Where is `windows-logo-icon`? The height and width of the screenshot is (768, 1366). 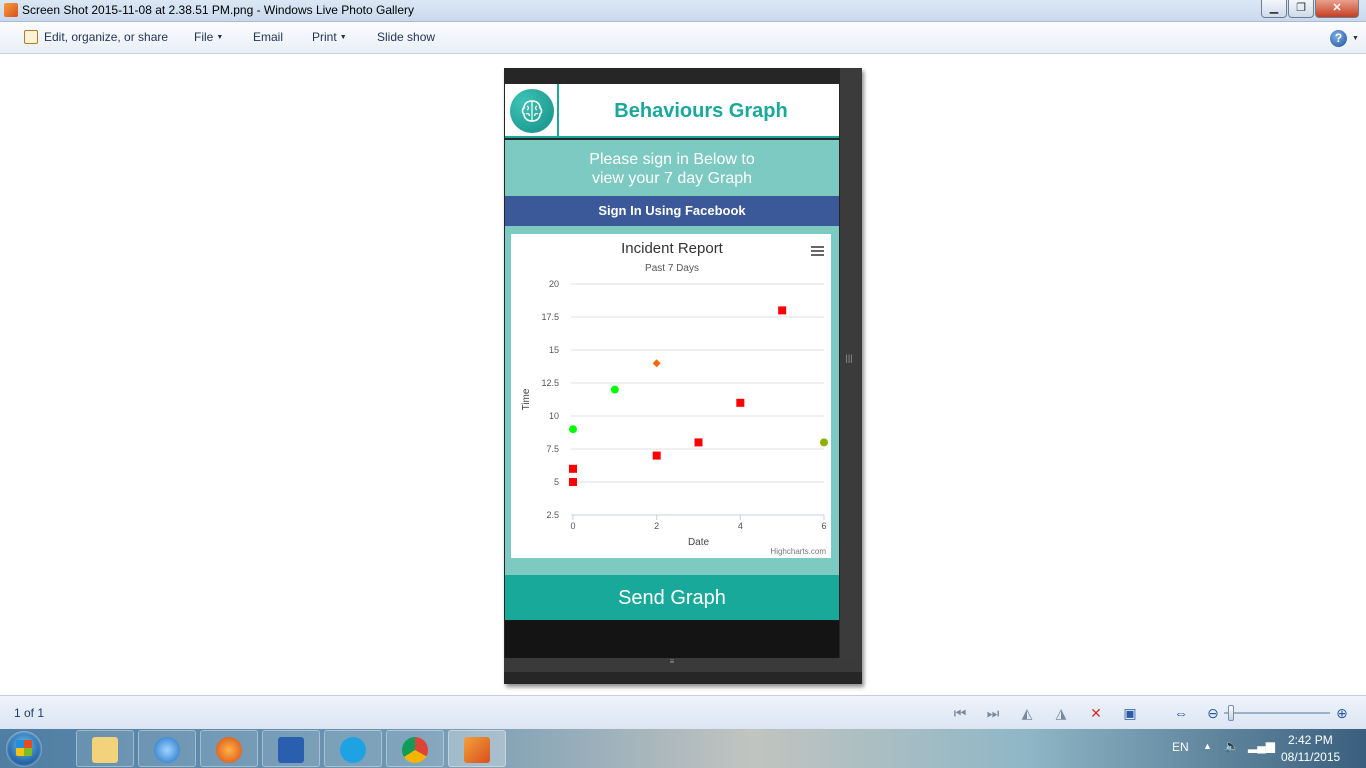
windows-logo-icon is located at coordinates (24, 748).